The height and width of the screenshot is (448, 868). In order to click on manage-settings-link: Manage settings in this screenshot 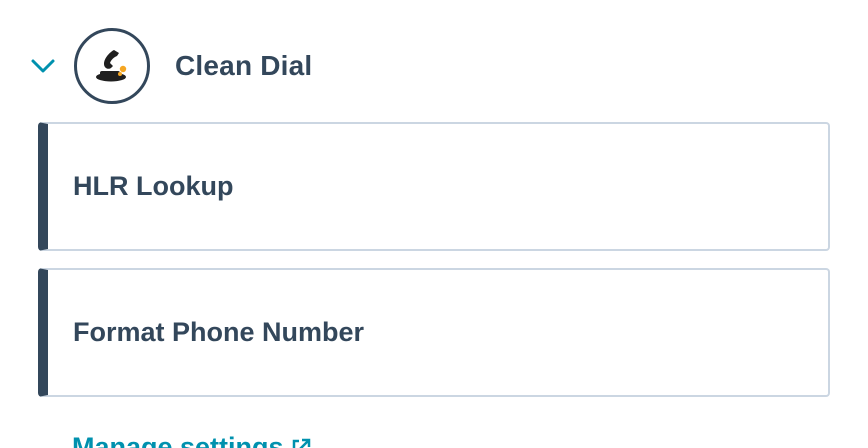, I will do `click(192, 440)`.